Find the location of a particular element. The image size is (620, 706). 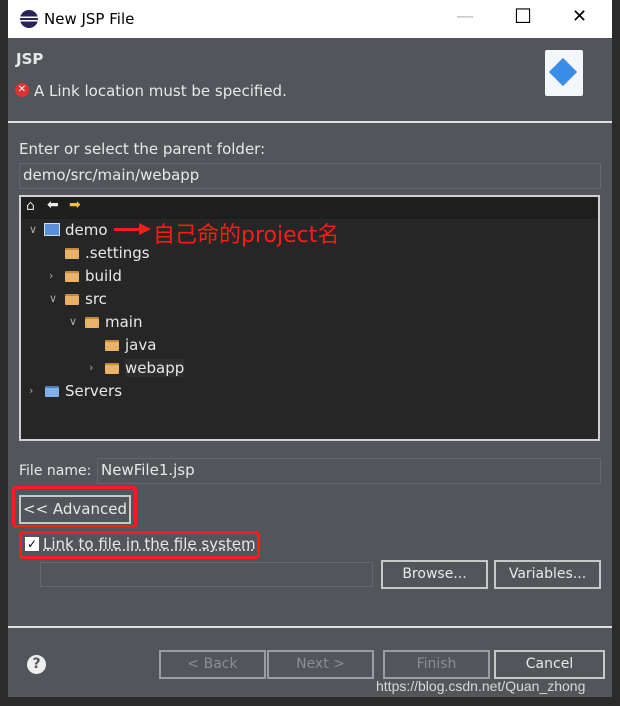

tree-item-main: ∨ main is located at coordinates (105, 322).